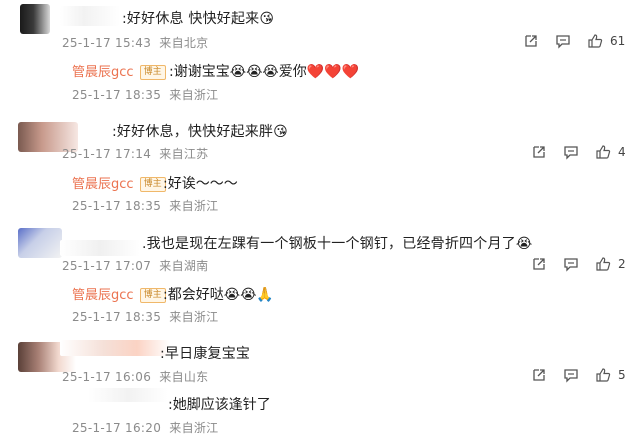 The height and width of the screenshot is (446, 640). Describe the element at coordinates (622, 375) in the screenshot. I see `like-count: 5` at that location.